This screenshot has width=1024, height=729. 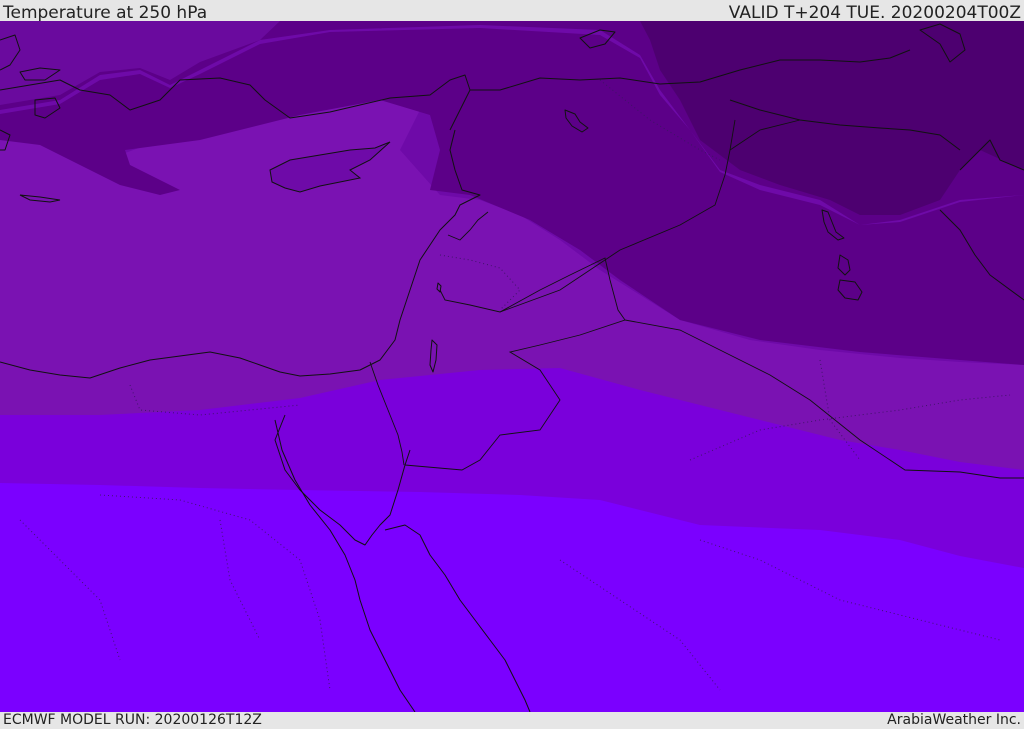 I want to click on credit: ArabiaWeather Inc., so click(x=954, y=720).